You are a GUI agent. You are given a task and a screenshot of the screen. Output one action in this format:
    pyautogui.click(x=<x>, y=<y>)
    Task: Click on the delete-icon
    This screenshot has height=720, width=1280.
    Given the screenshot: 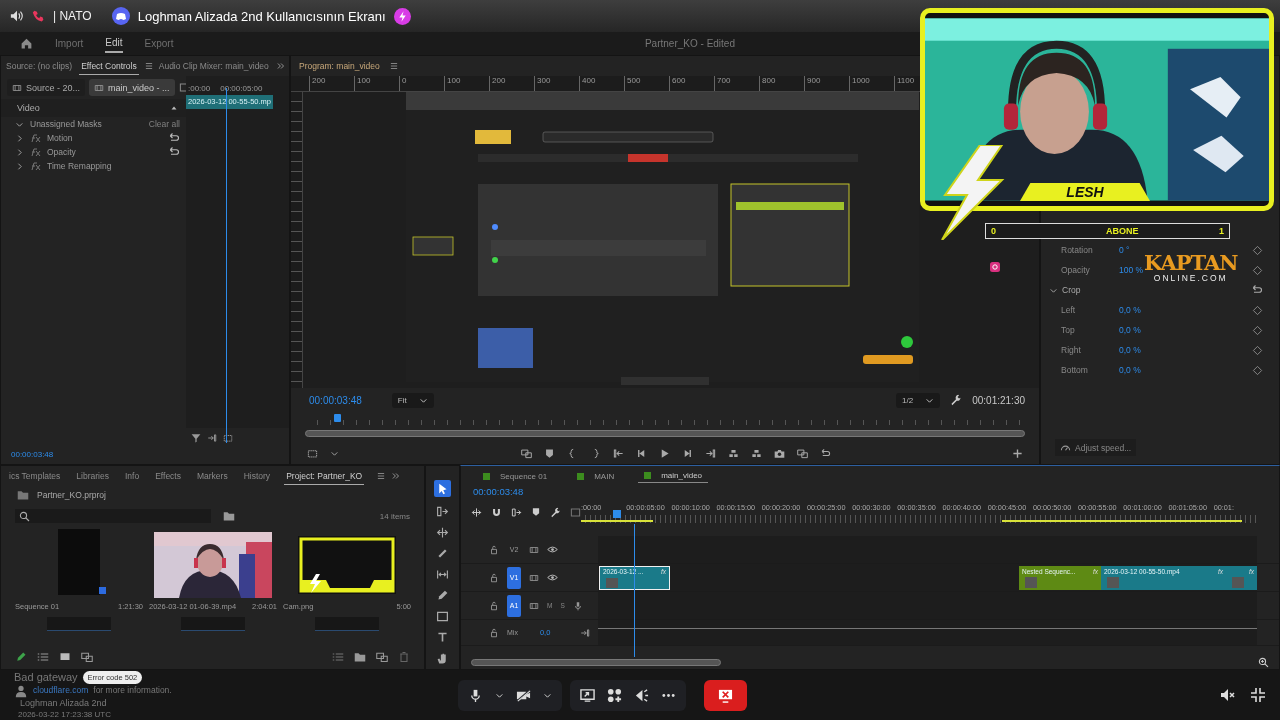 What is the action you would take?
    pyautogui.click(x=404, y=657)
    